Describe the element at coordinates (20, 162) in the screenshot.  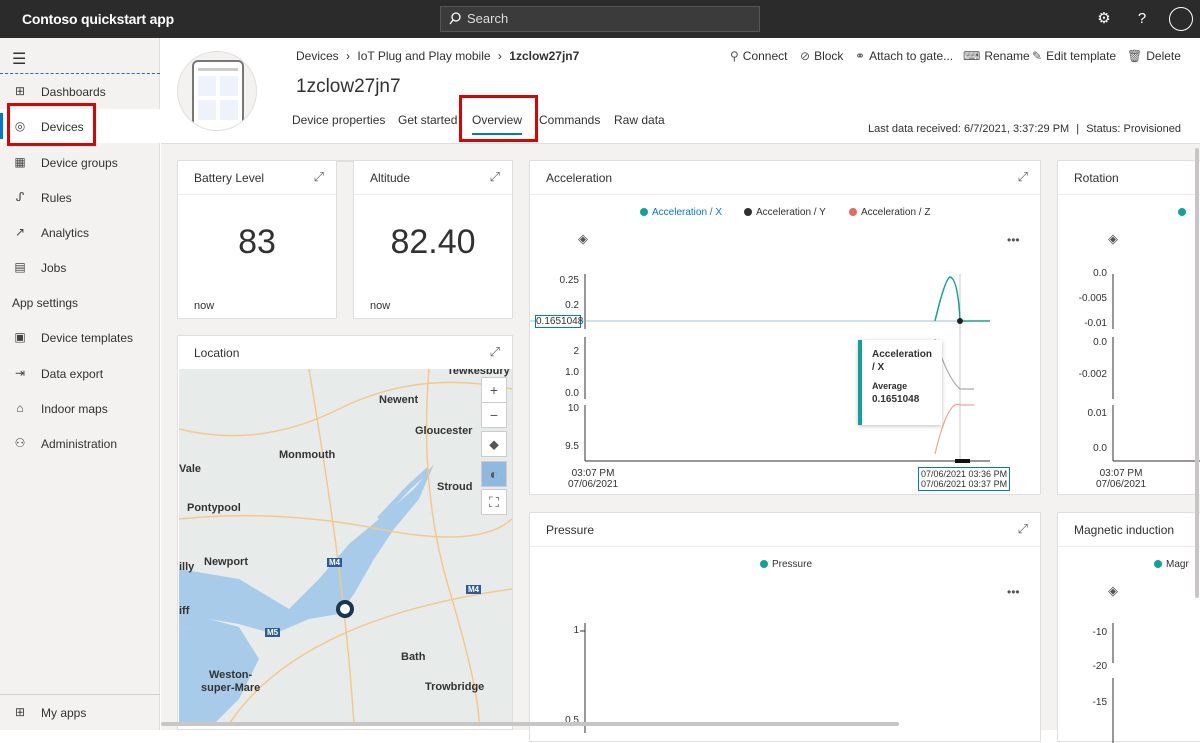
I see `device-groups-icon: ▦` at that location.